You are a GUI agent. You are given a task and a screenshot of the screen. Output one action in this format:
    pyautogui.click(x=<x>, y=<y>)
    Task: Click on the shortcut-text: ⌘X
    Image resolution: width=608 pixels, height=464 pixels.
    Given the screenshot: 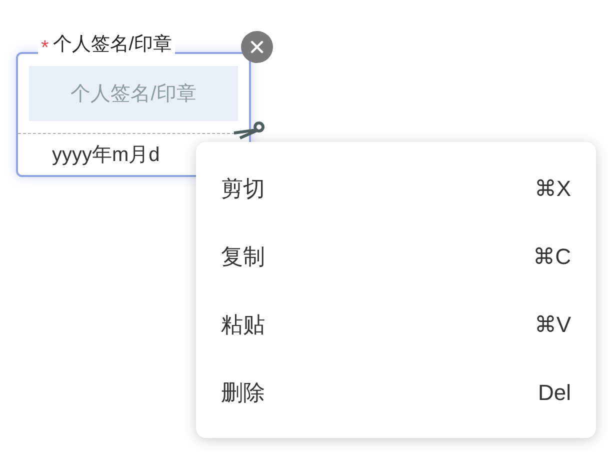 What is the action you would take?
    pyautogui.click(x=552, y=188)
    